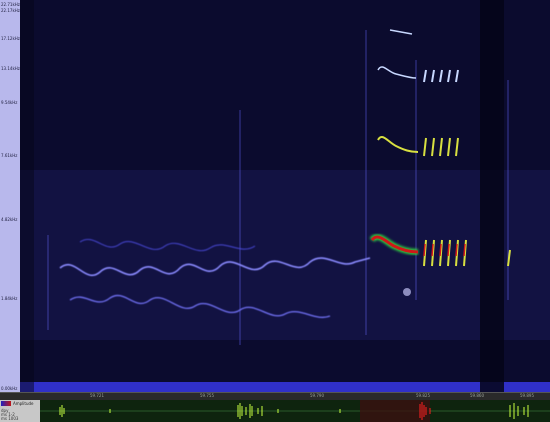 This screenshot has height=422, width=550. I want to click on amplitude-waveform, so click(295, 411).